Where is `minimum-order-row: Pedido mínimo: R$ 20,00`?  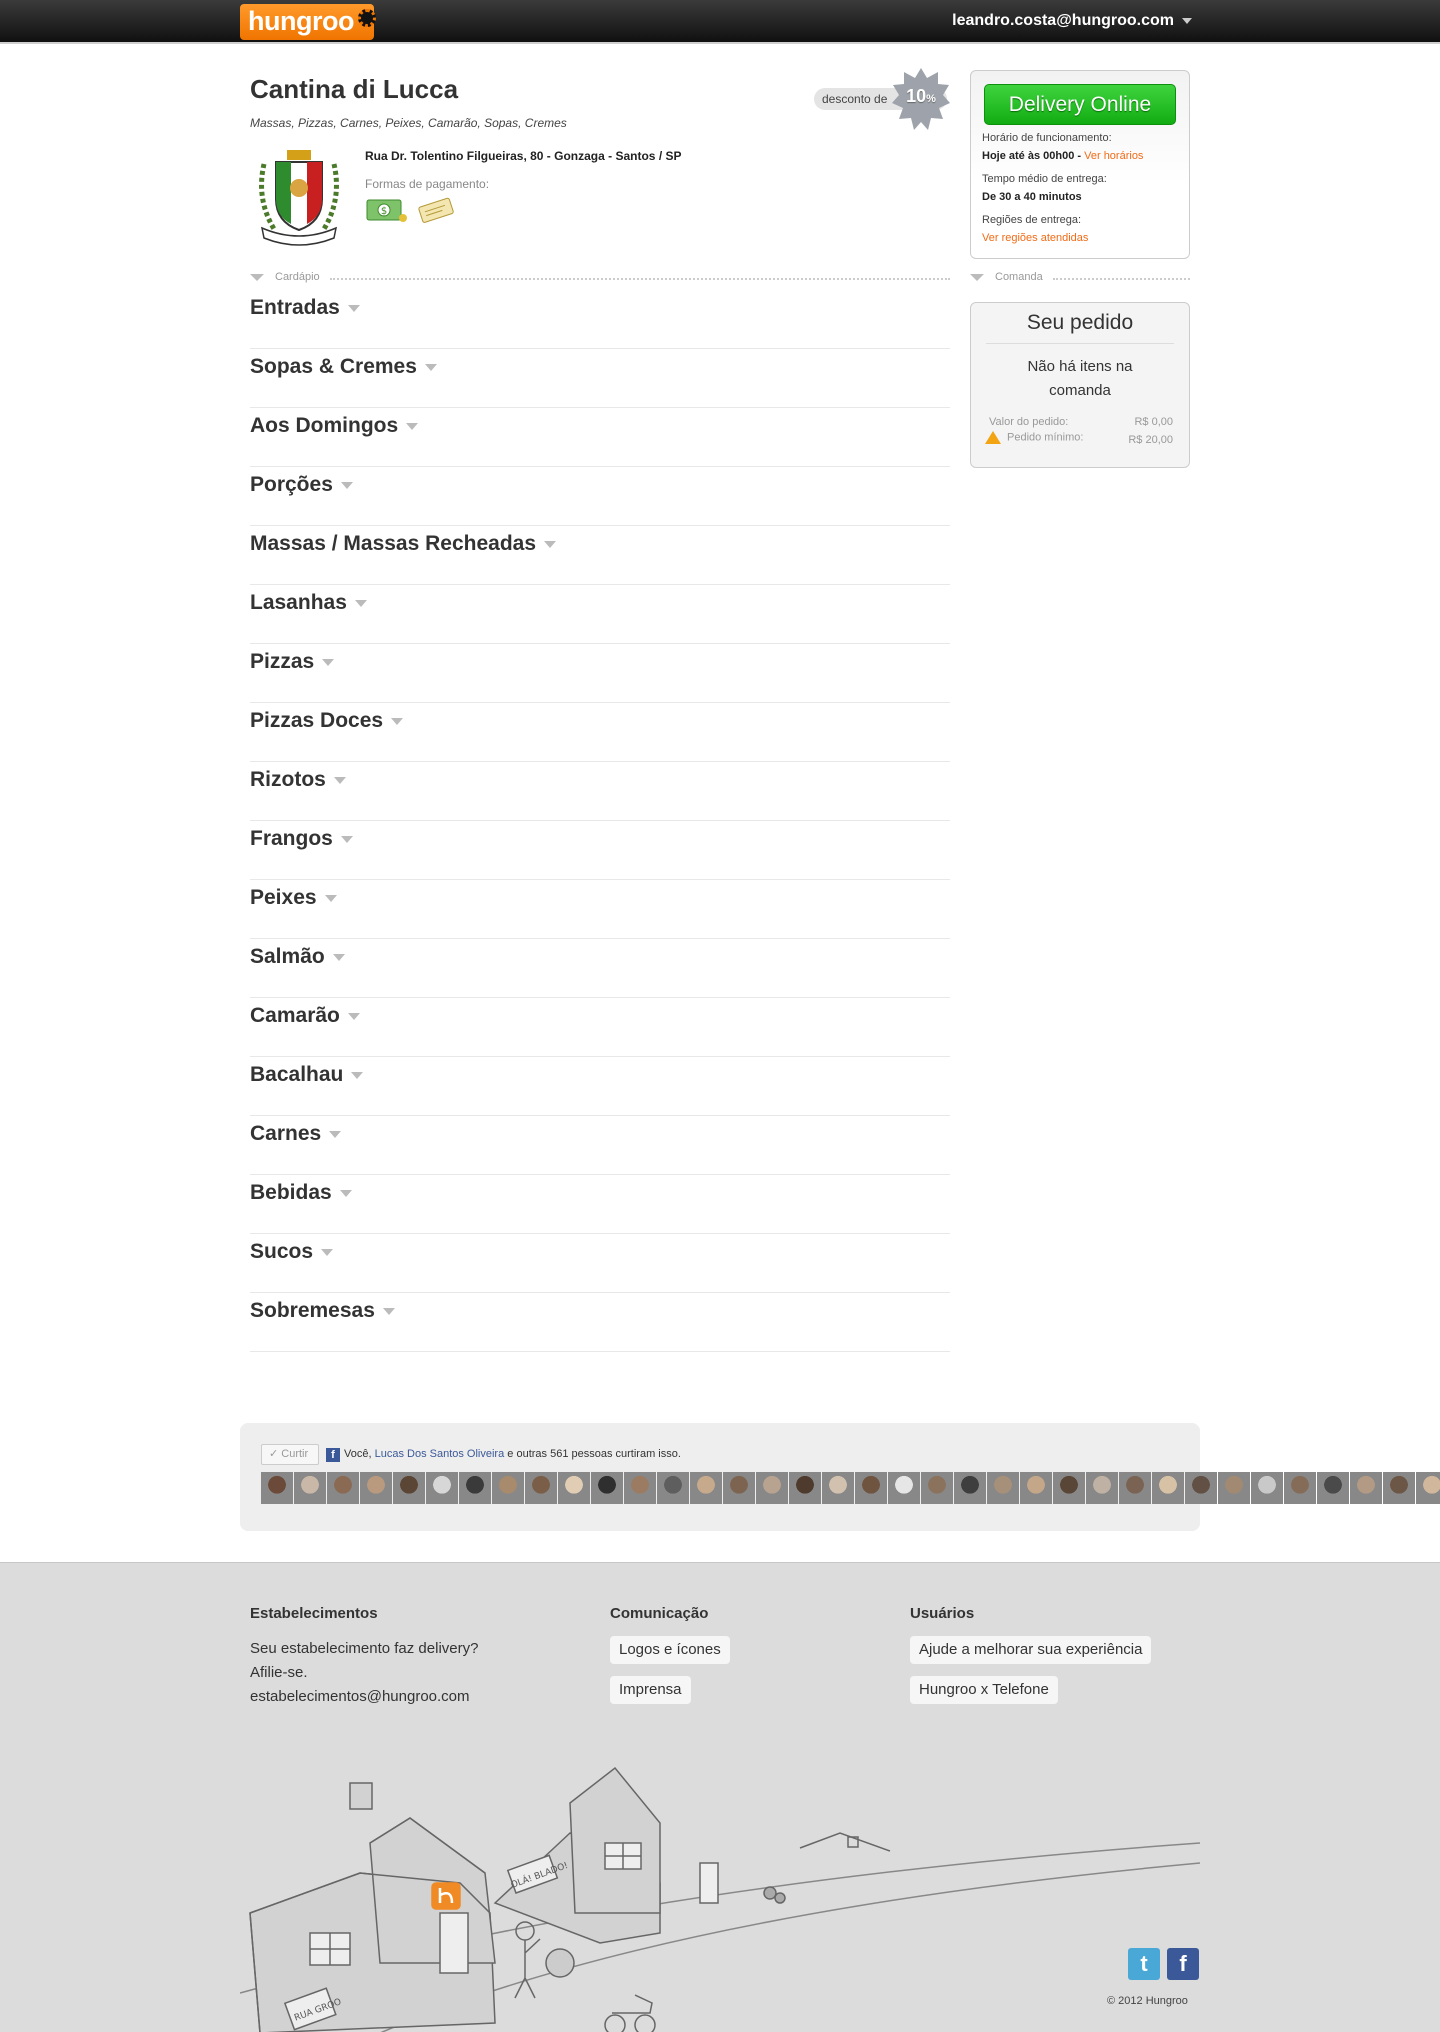
minimum-order-row: Pedido mínimo: R$ 20,00 is located at coordinates (1079, 438).